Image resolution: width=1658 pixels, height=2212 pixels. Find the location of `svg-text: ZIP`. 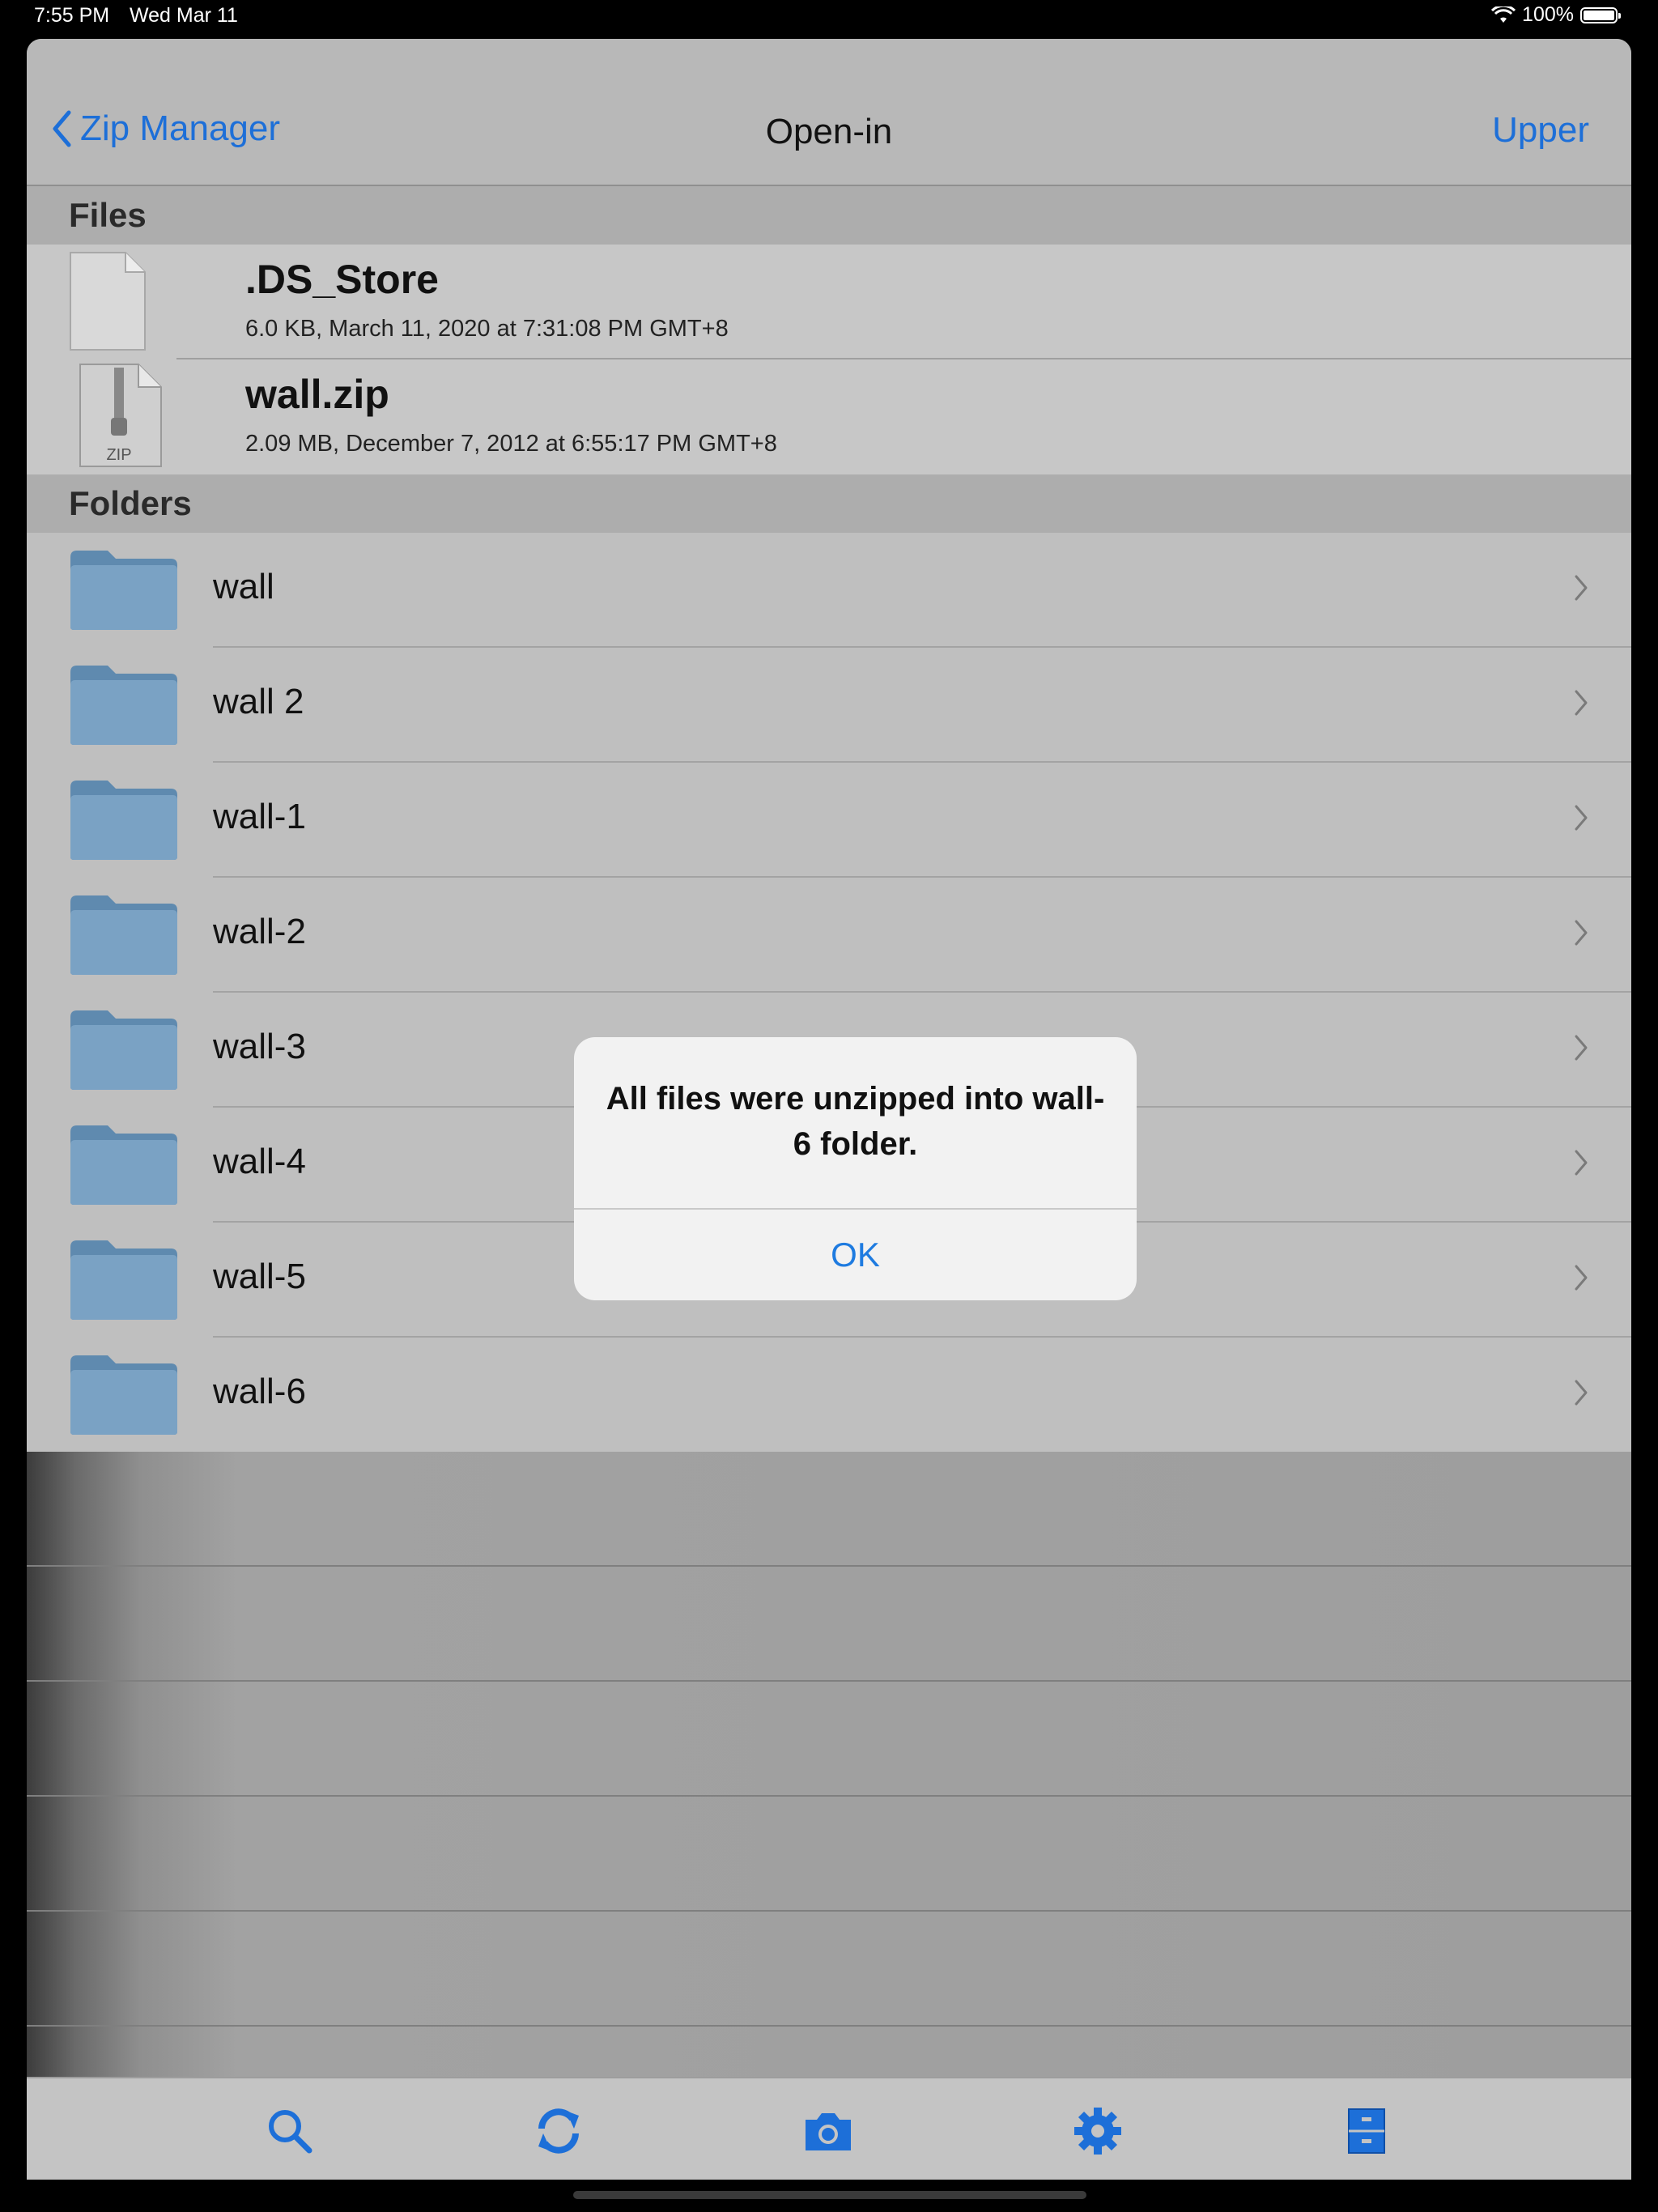

svg-text: ZIP is located at coordinates (118, 455).